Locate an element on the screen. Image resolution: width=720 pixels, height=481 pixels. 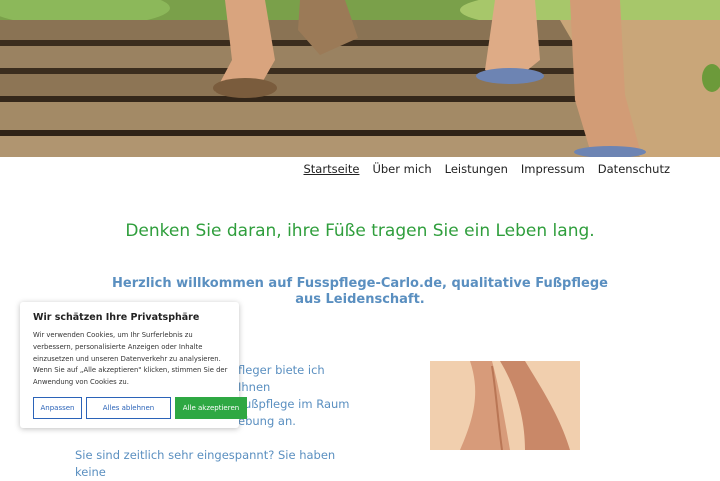
cookie-accept-button: Alle akzeptieren is located at coordinates (211, 408).